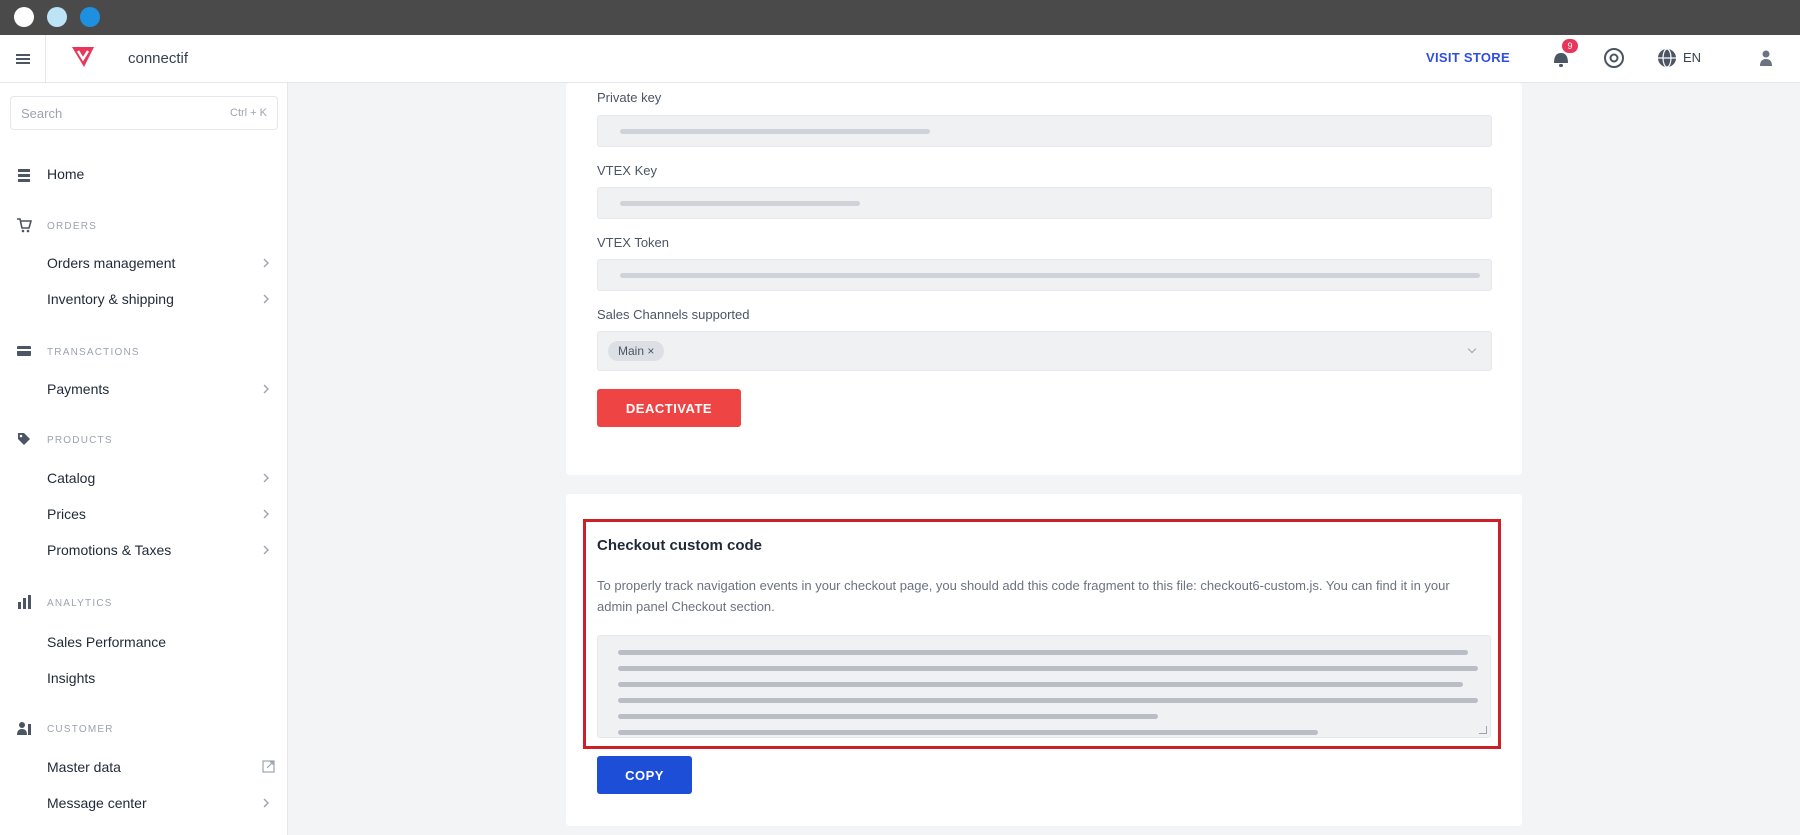 The width and height of the screenshot is (1800, 835). Describe the element at coordinates (1766, 58) in the screenshot. I see `user-icon` at that location.